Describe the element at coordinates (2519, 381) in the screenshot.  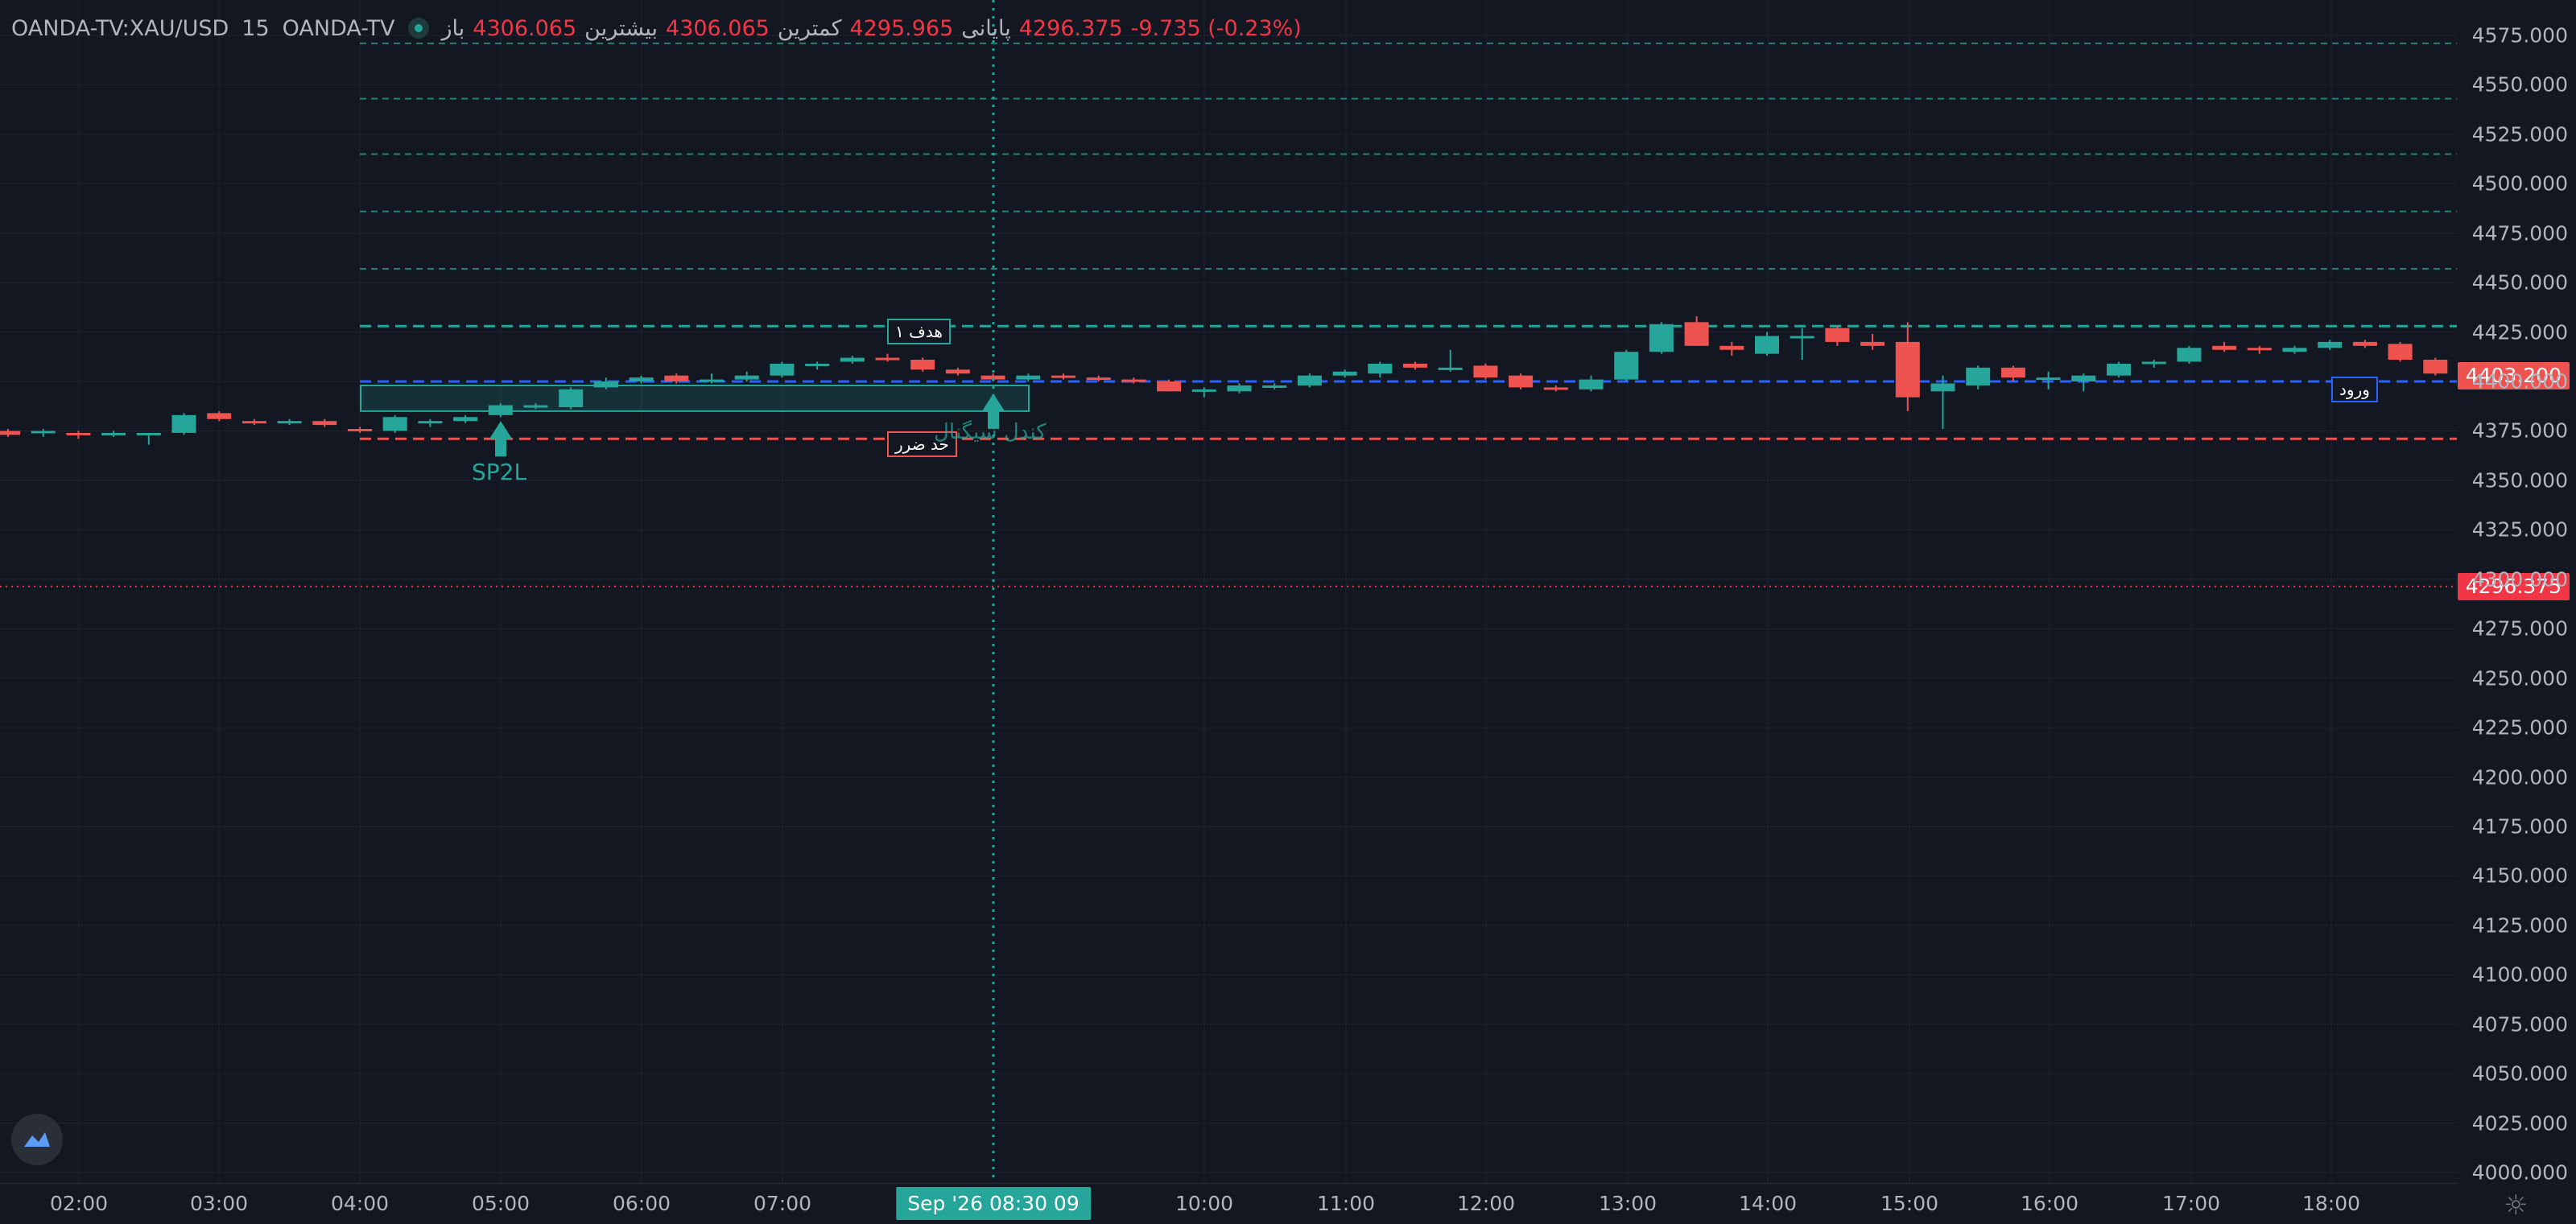
I see `price-tick-label: 4400.000` at that location.